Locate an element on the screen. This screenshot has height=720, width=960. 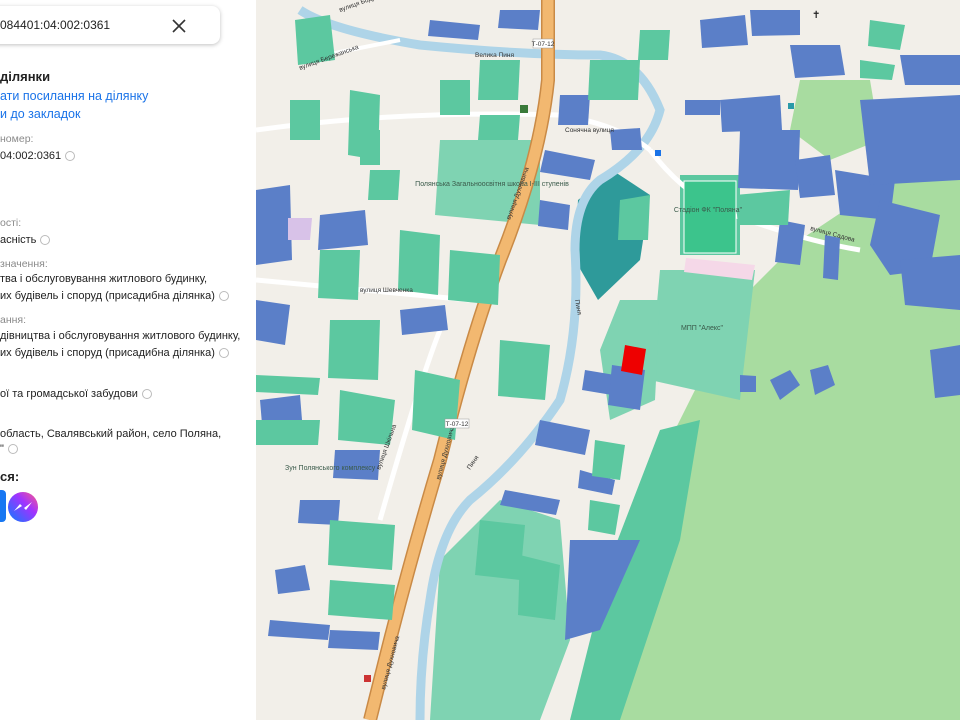
school-icon is located at coordinates (524, 109).